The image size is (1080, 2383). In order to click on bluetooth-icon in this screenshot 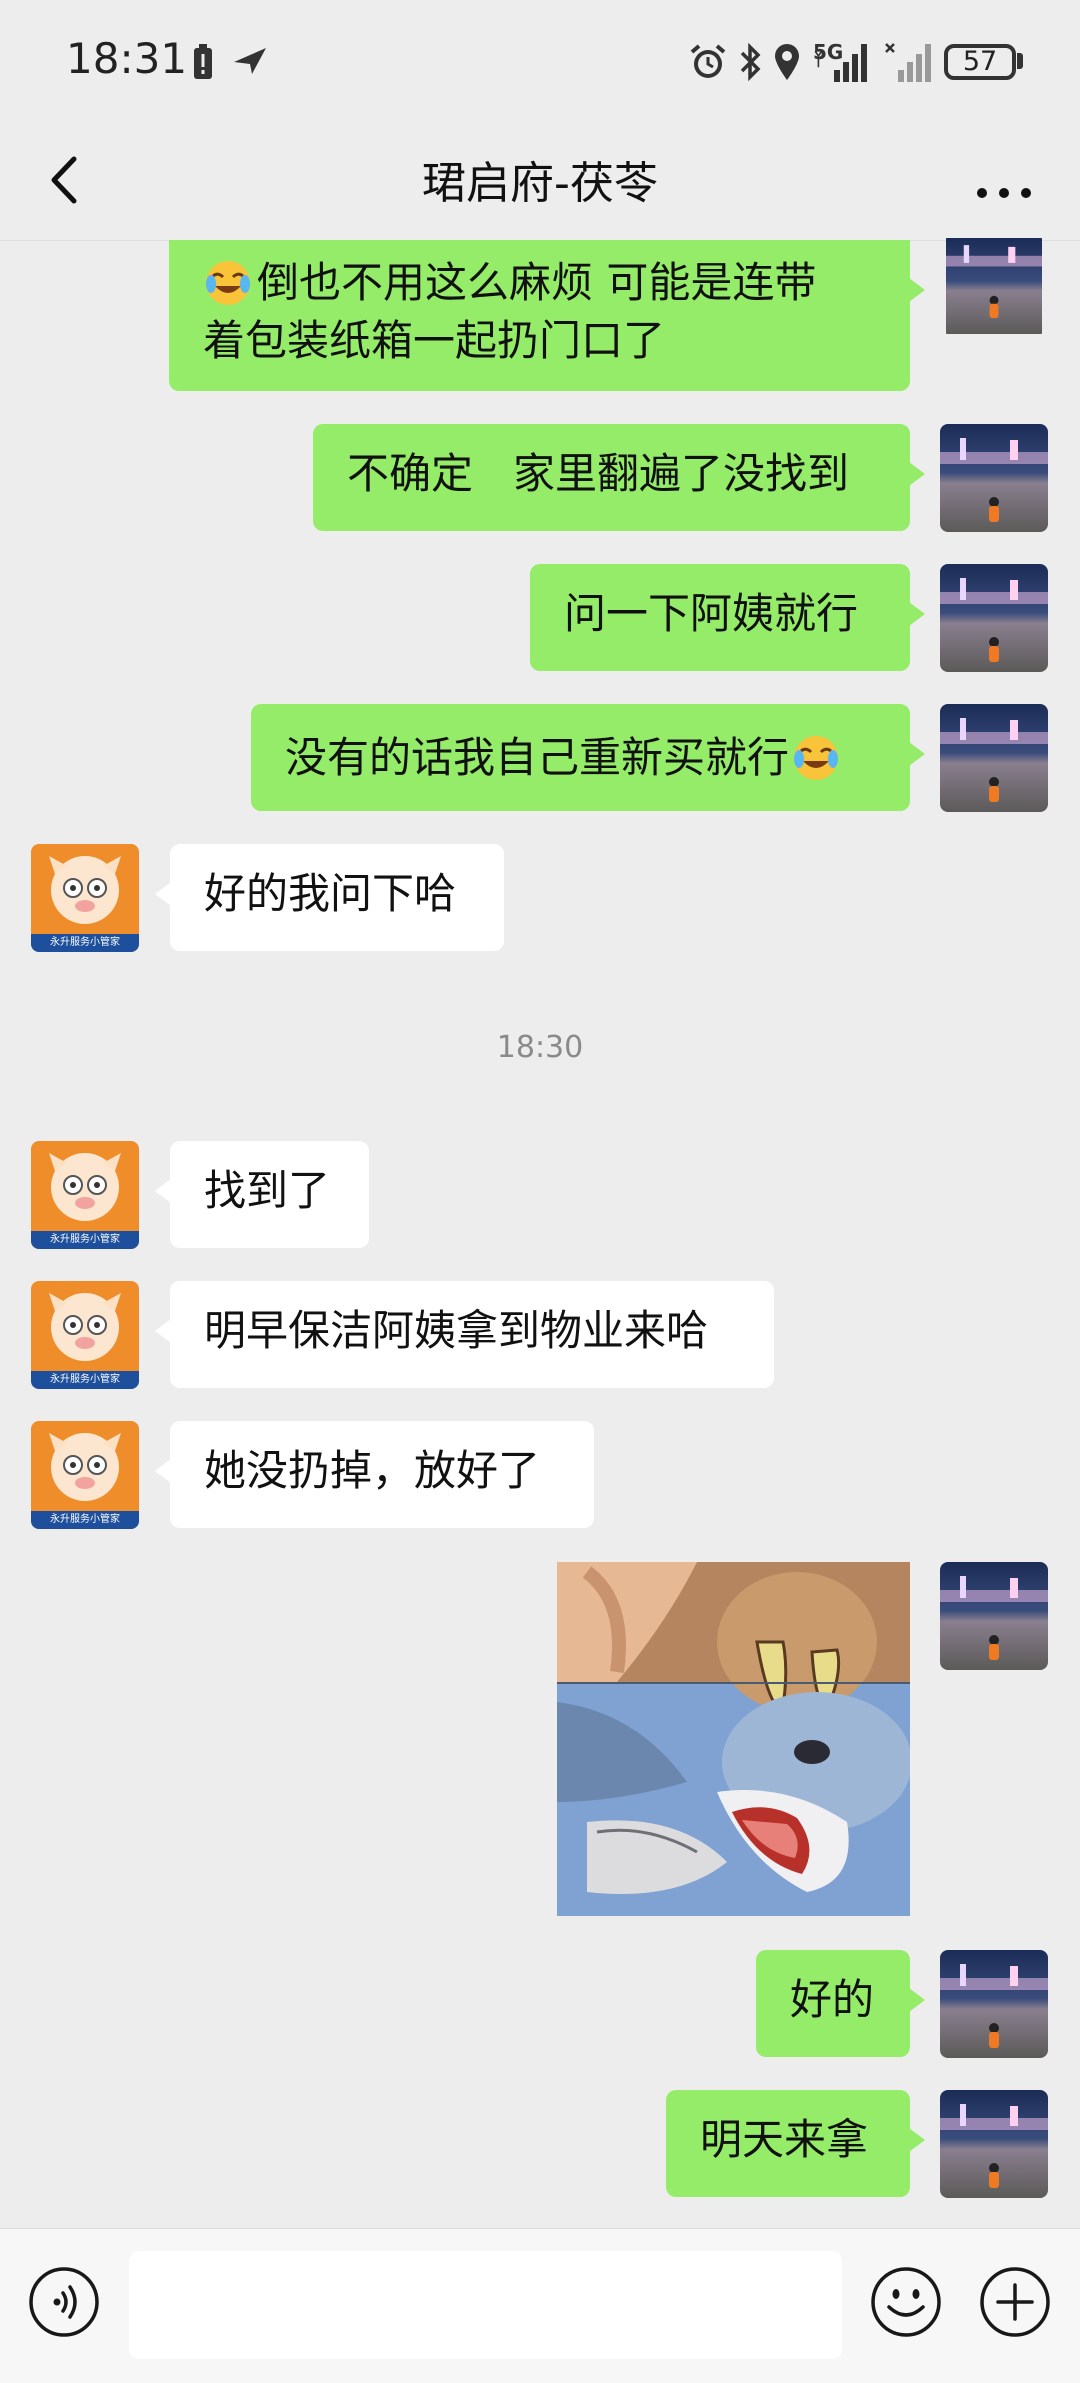, I will do `click(750, 62)`.